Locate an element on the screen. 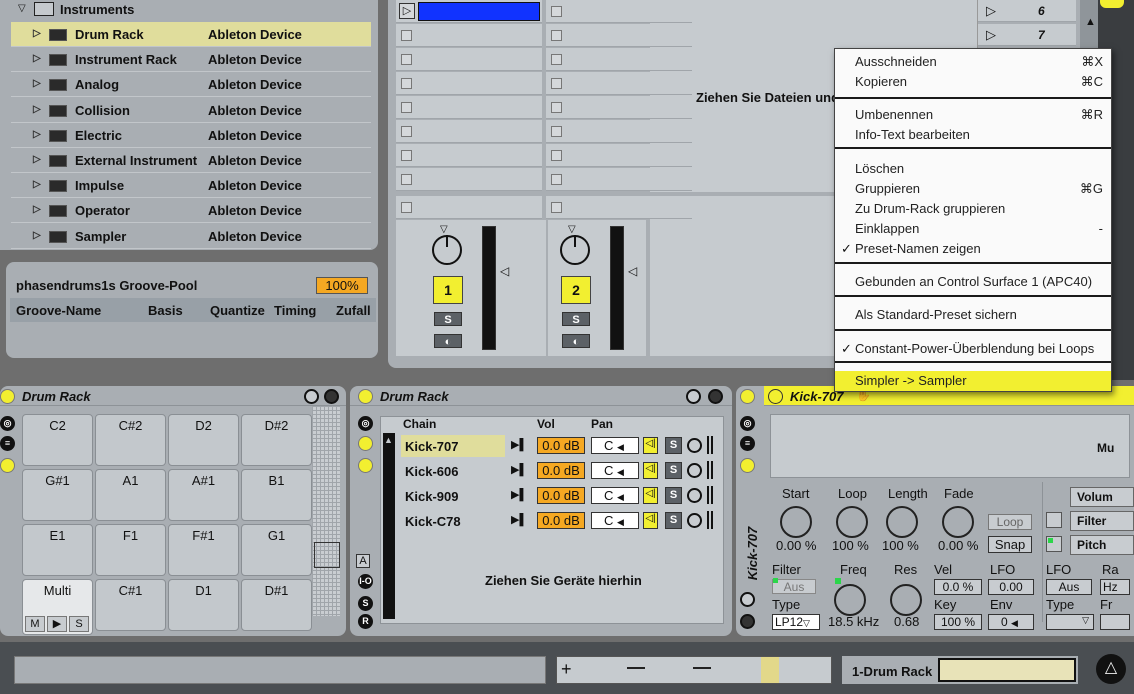 This screenshot has height=694, width=1134. track-activator-2: 2 is located at coordinates (576, 290).